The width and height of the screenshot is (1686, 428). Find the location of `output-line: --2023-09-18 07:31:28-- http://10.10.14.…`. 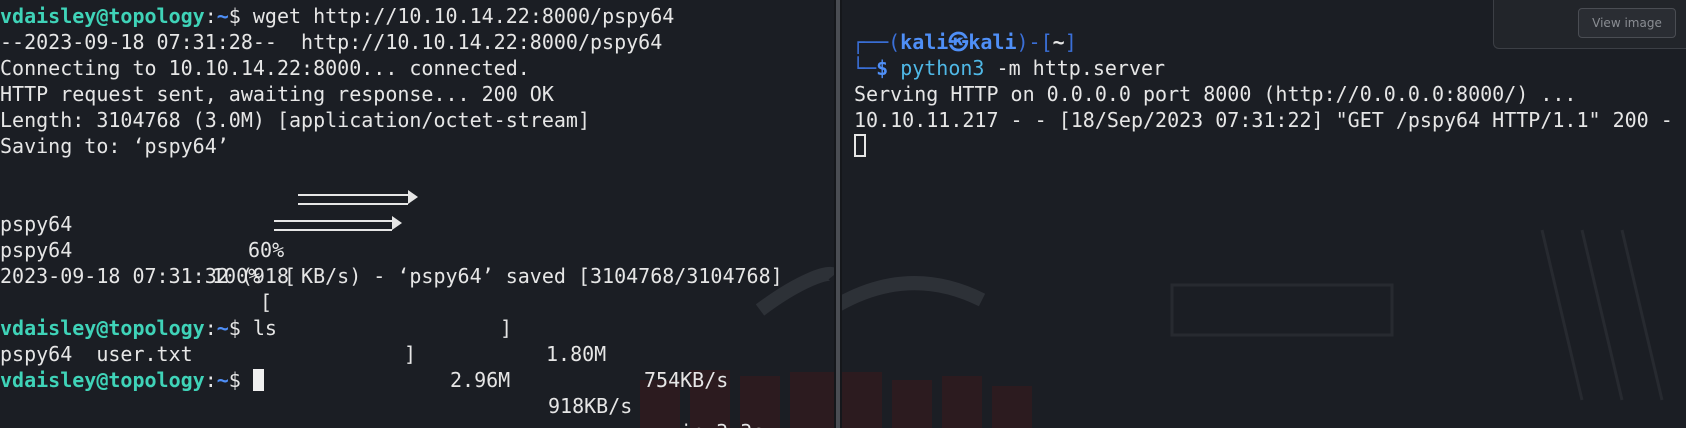

output-line: --2023-09-18 07:31:28-- http://10.10.14.… is located at coordinates (331, 42).